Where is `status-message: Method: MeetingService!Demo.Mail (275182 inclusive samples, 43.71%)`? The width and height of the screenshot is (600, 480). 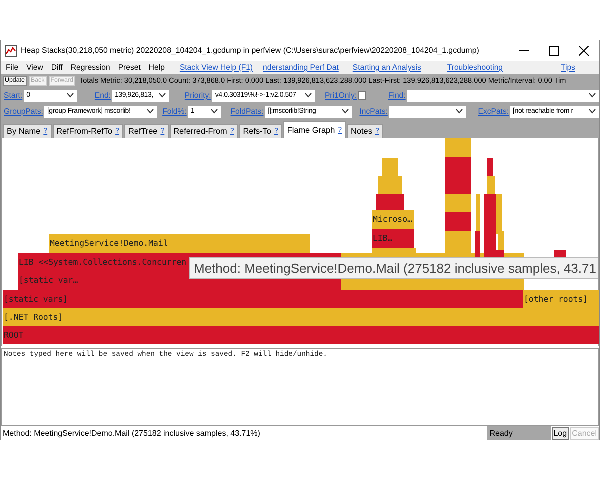
status-message: Method: MeetingService!Demo.Mail (275182 inclusive samples, 43.71%) is located at coordinates (132, 433).